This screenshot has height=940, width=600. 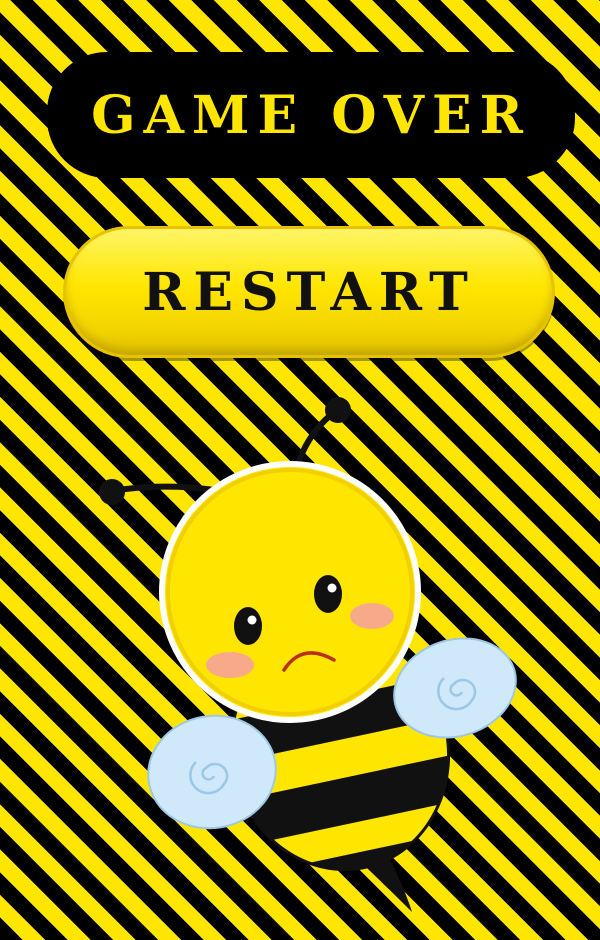 I want to click on restart-button: RESTART, so click(x=309, y=292).